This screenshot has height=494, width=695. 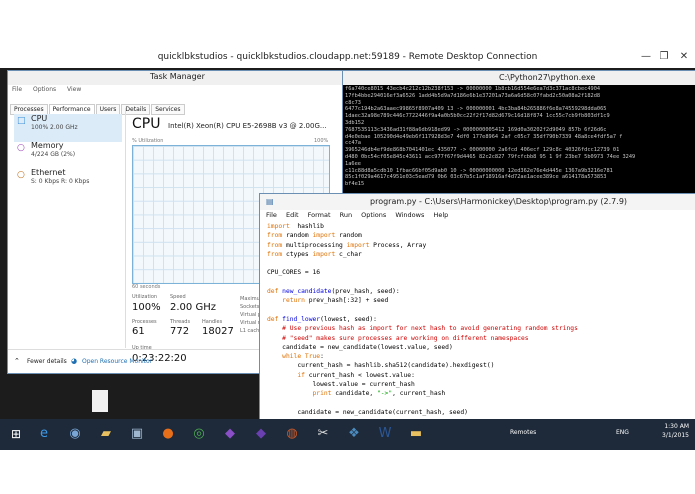 I want to click on task-manager-tabs: Processes Performance Users Details Services, so click(x=98, y=105).